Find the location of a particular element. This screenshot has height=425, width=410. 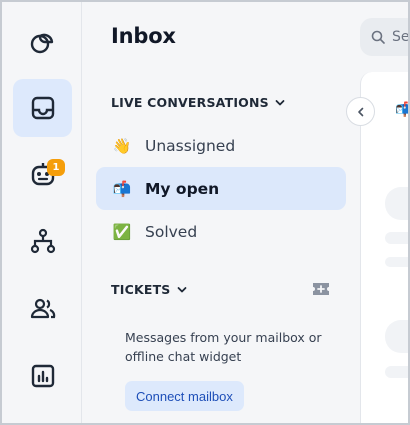

workflows-button is located at coordinates (42, 241).